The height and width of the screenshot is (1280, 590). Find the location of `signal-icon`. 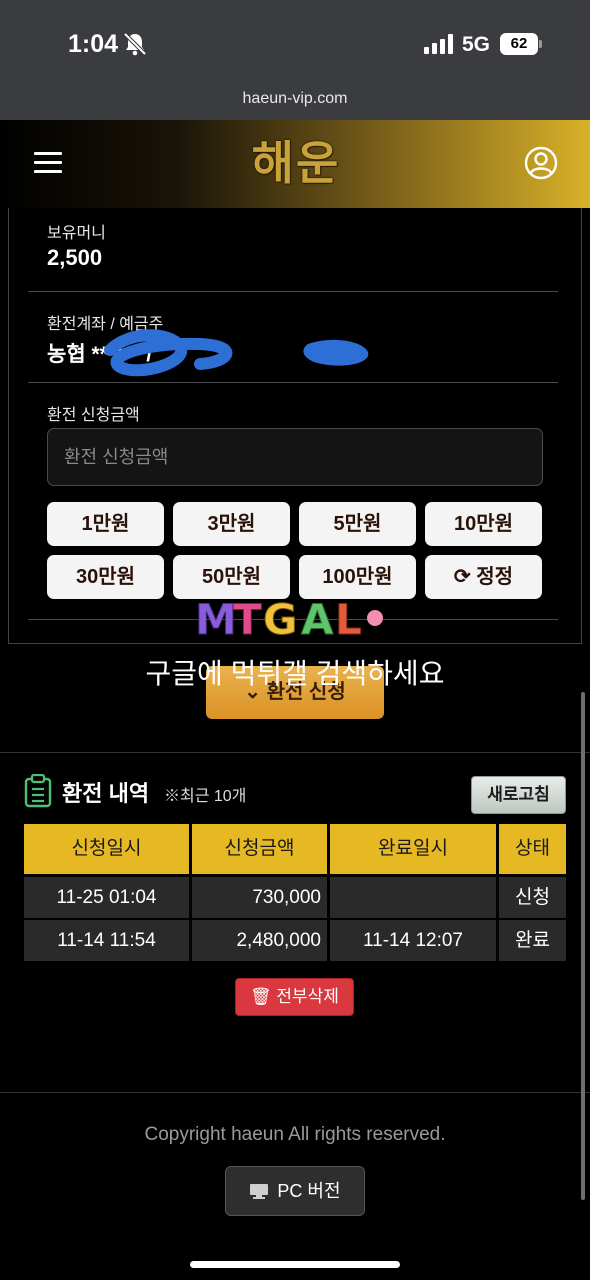

signal-icon is located at coordinates (438, 44).